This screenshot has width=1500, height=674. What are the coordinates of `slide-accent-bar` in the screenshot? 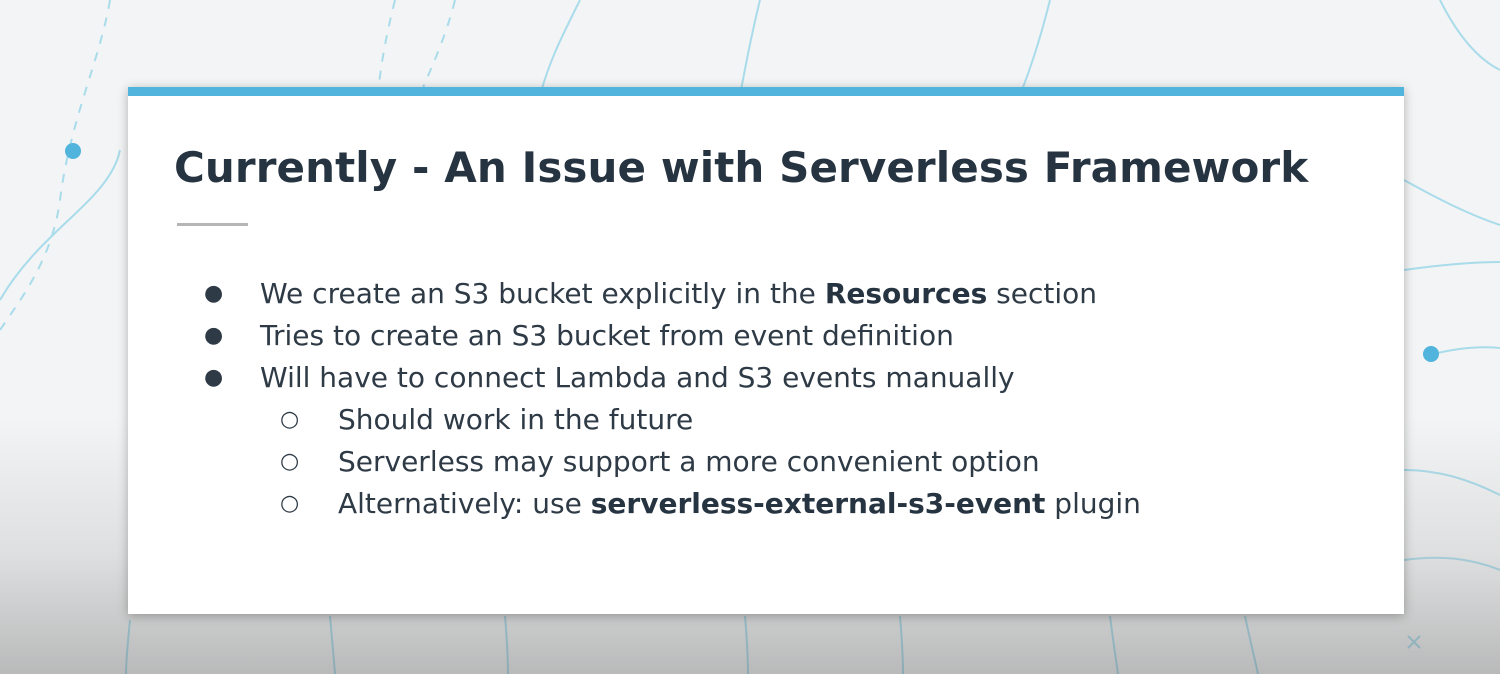 It's located at (766, 91).